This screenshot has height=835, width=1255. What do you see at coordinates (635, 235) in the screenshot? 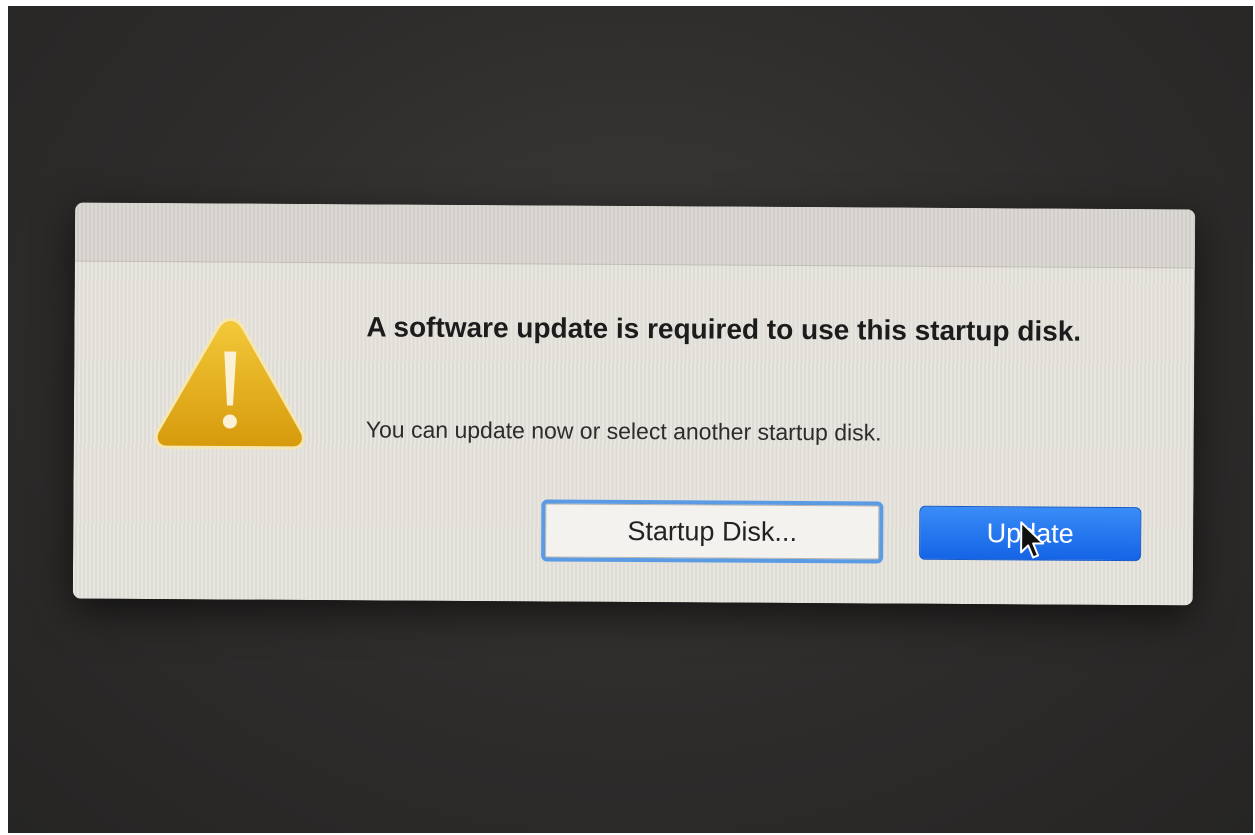
I see `dialog-titlebar` at bounding box center [635, 235].